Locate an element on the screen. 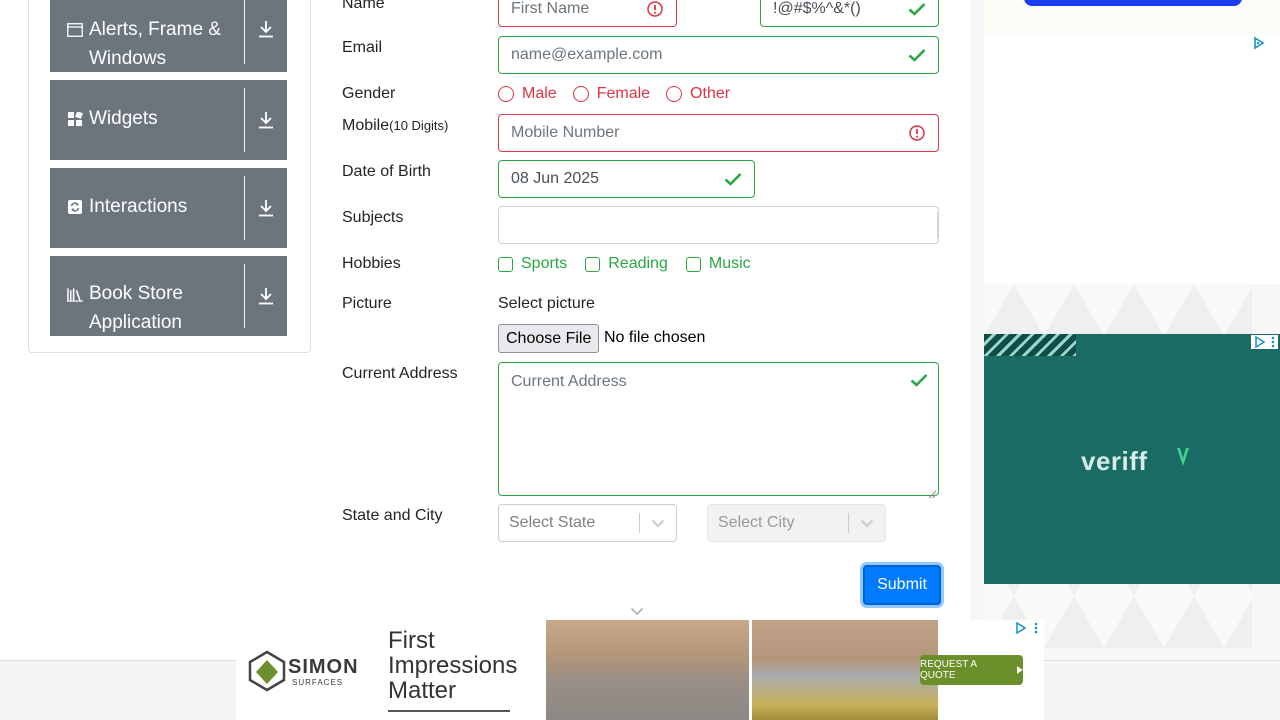 The image size is (1280, 720). widgets-icon is located at coordinates (75, 119).